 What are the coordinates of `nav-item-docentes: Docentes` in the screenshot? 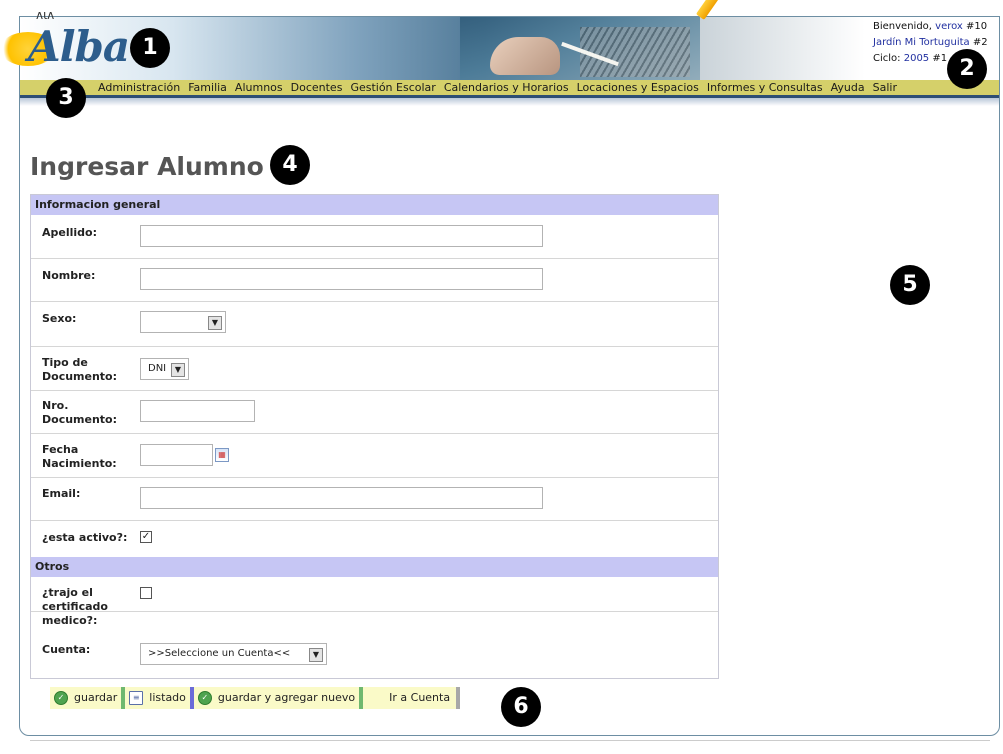 It's located at (317, 87).